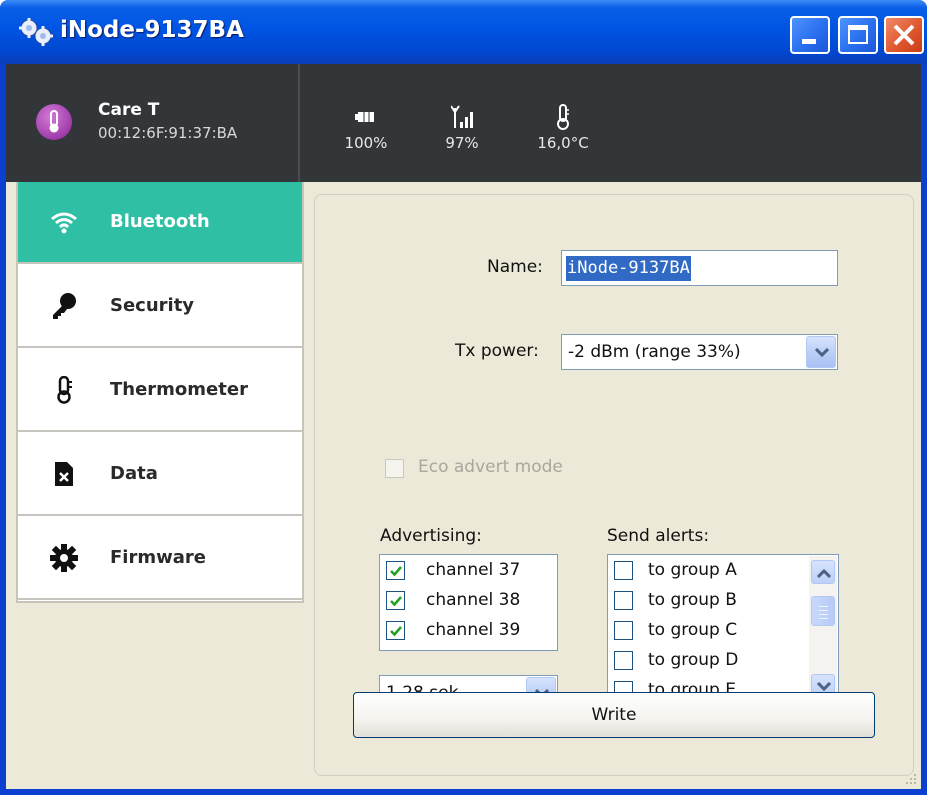  I want to click on list-item: channel 39, so click(469, 631).